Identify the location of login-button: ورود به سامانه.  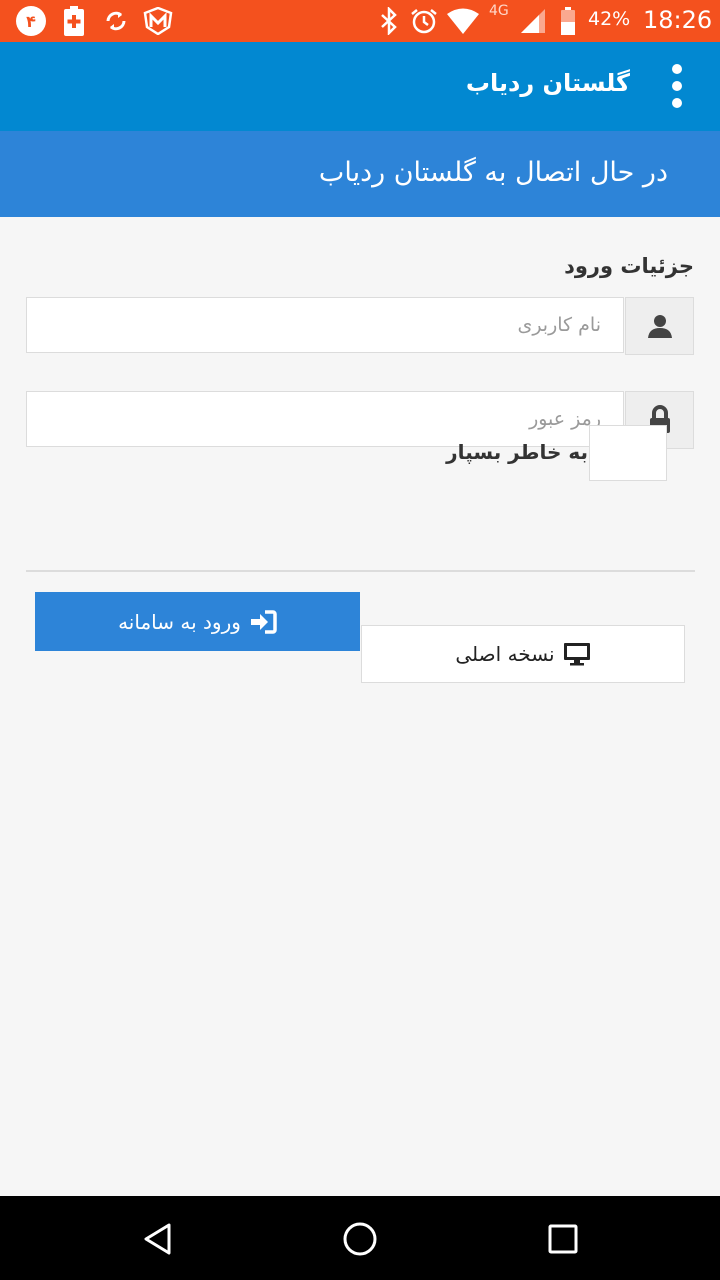
(197, 621).